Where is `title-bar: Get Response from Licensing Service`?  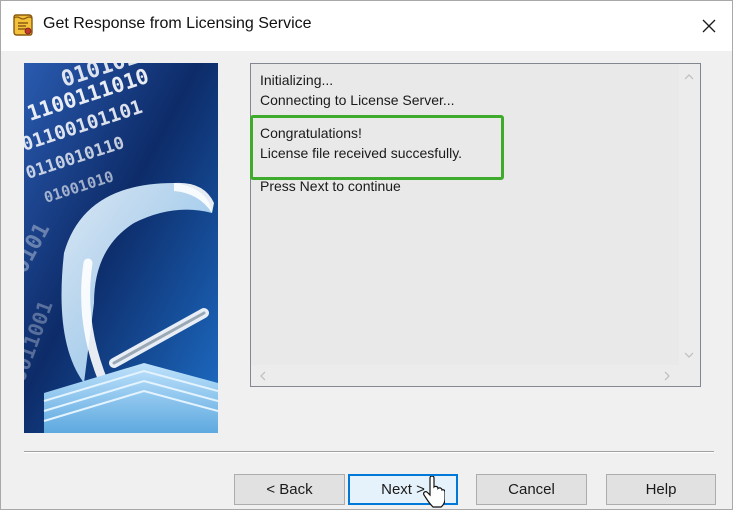
title-bar: Get Response from Licensing Service is located at coordinates (366, 26).